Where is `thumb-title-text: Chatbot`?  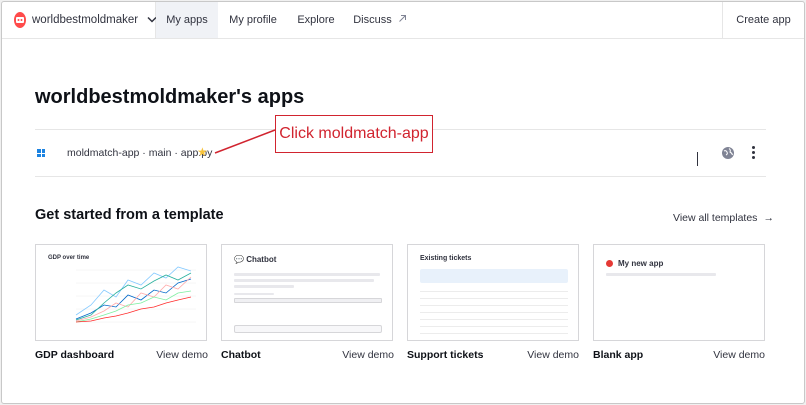 thumb-title-text: Chatbot is located at coordinates (261, 259).